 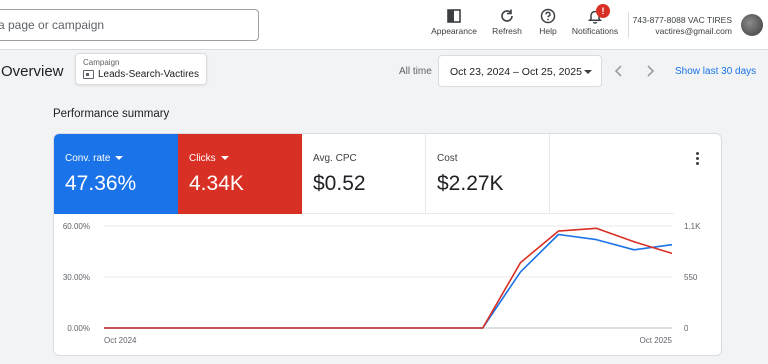 I want to click on metric-tile-avg-cpc: Avg. CPC $0.52, so click(x=364, y=174).